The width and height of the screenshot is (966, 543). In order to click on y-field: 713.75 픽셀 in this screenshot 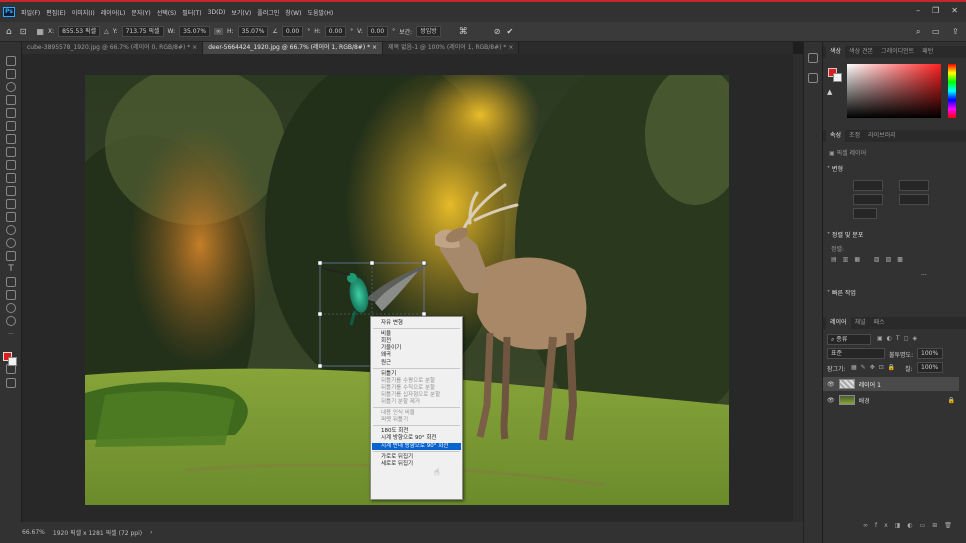, I will do `click(142, 31)`.